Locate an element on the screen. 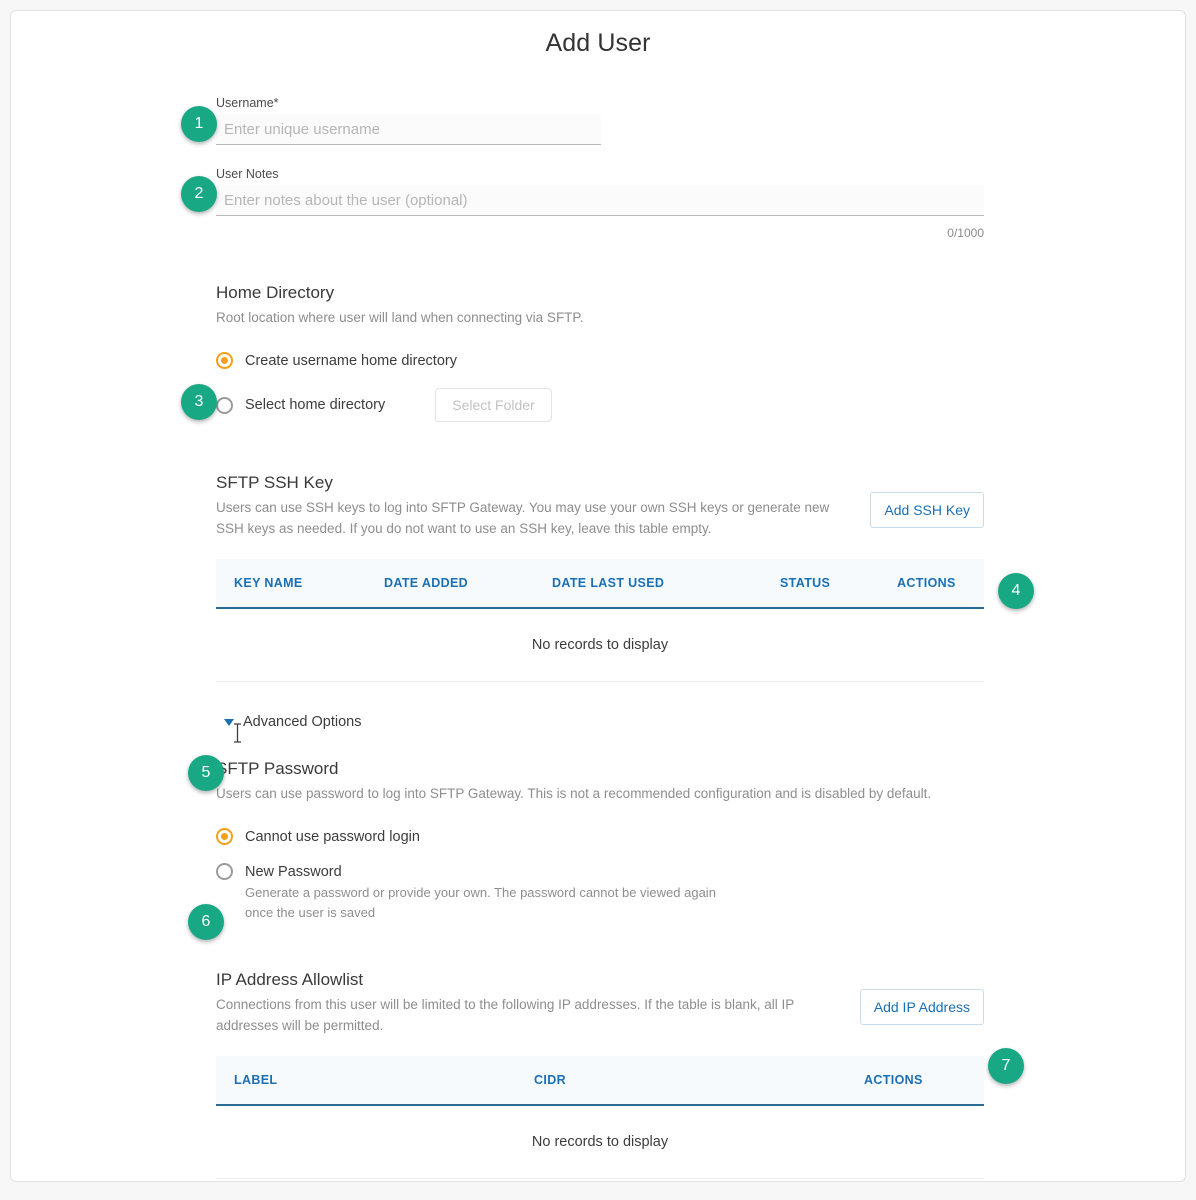 The height and width of the screenshot is (1200, 1196). table-header-row: LABEL CIDR ACTIONS is located at coordinates (600, 1081).